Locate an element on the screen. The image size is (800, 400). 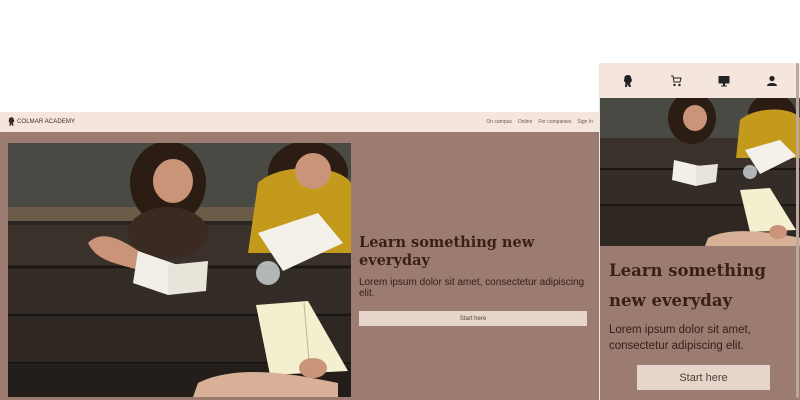
scrollbar is located at coordinates (797, 230).